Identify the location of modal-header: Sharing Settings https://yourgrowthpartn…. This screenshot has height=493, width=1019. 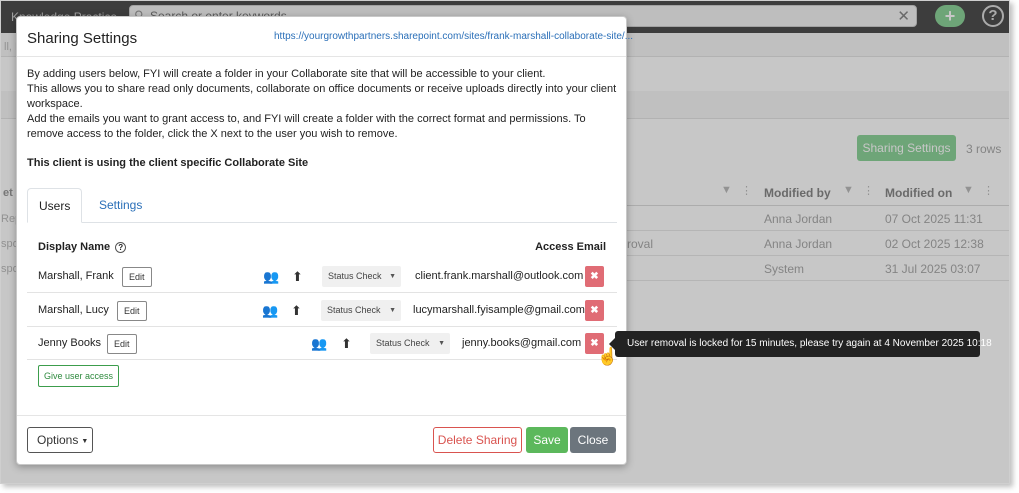
(325, 37).